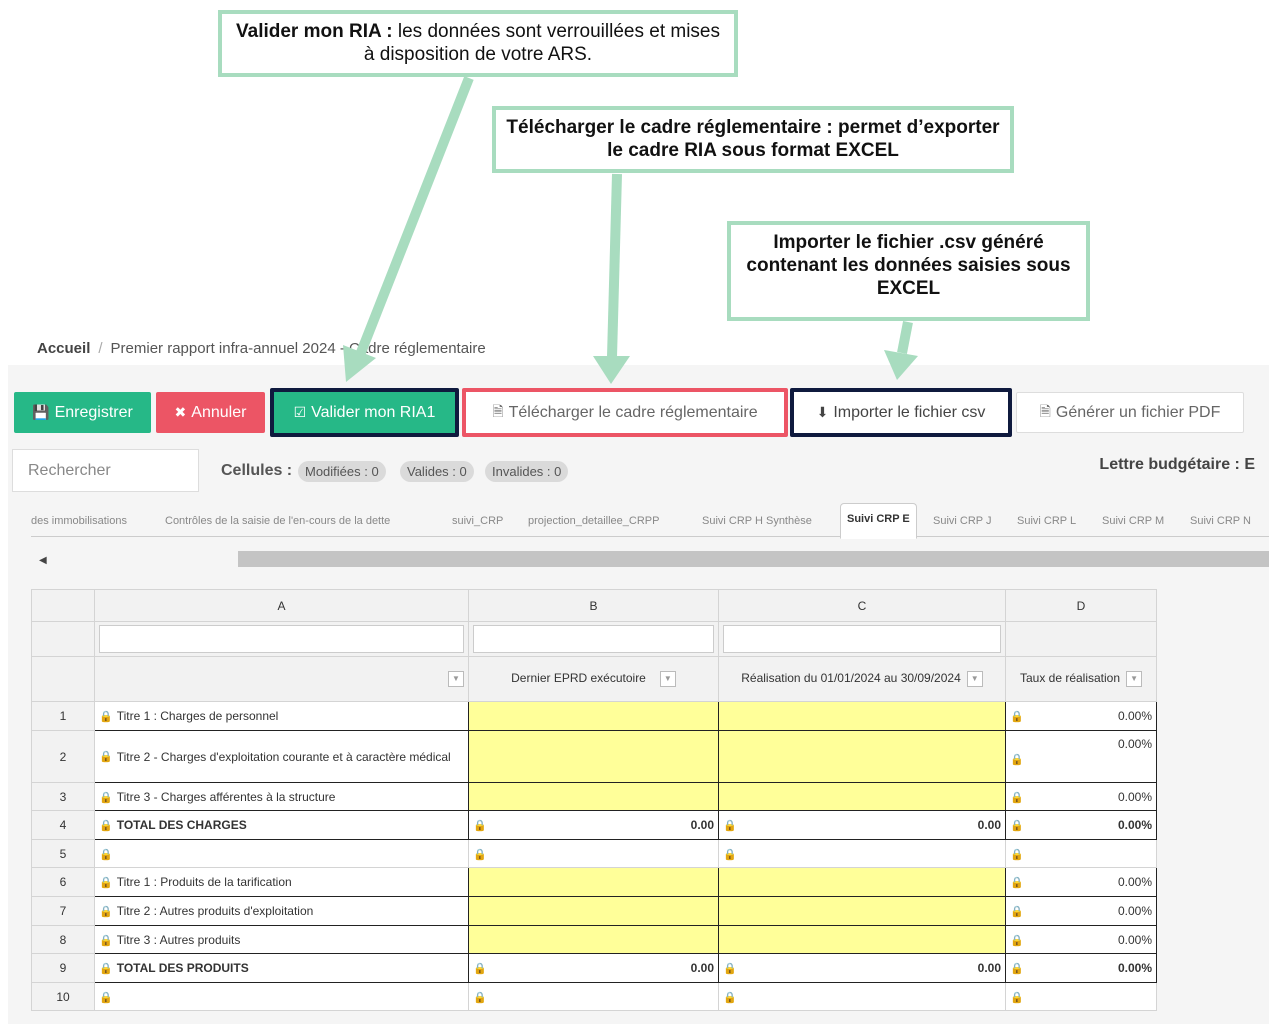 The image size is (1269, 1024). What do you see at coordinates (477, 521) in the screenshot?
I see `tab-suivi-crp: suivi_CRP` at bounding box center [477, 521].